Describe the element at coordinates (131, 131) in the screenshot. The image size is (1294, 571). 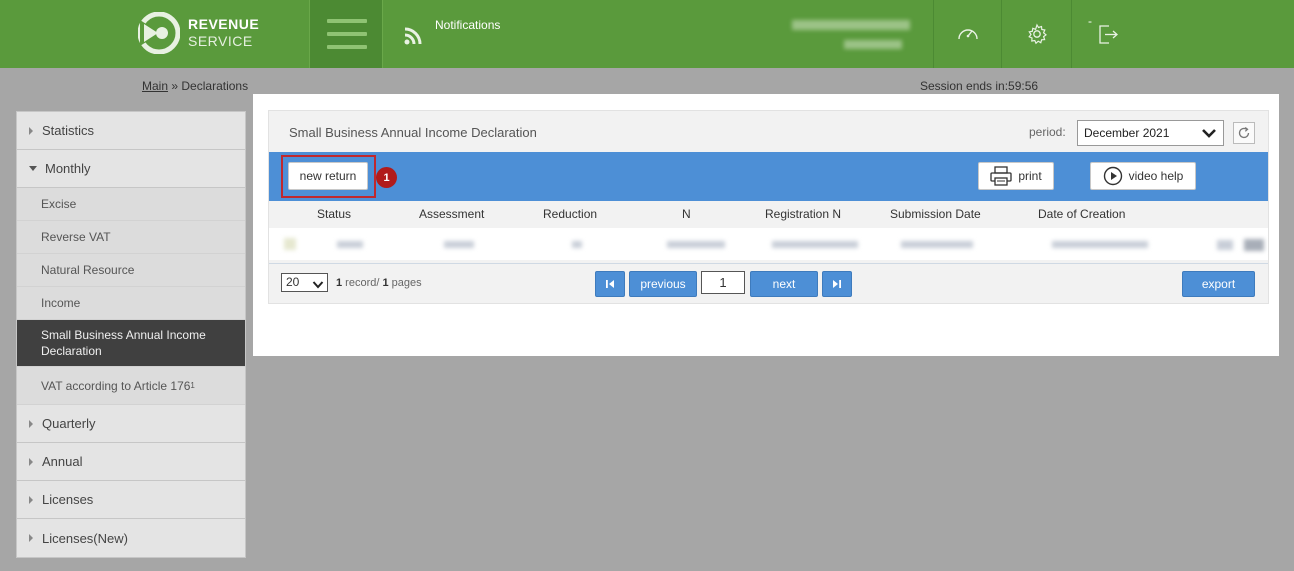
I see `sidebar-group-statistics: Statistics` at that location.